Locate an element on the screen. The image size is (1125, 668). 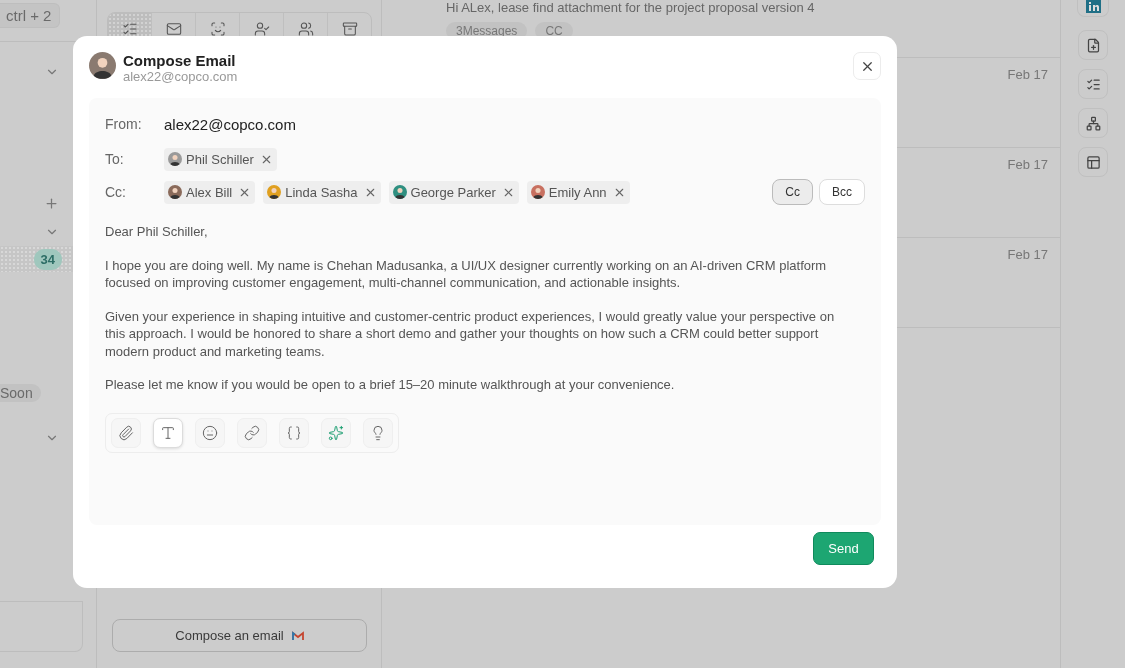
recipient-name: Linda Sasha is located at coordinates (321, 192).